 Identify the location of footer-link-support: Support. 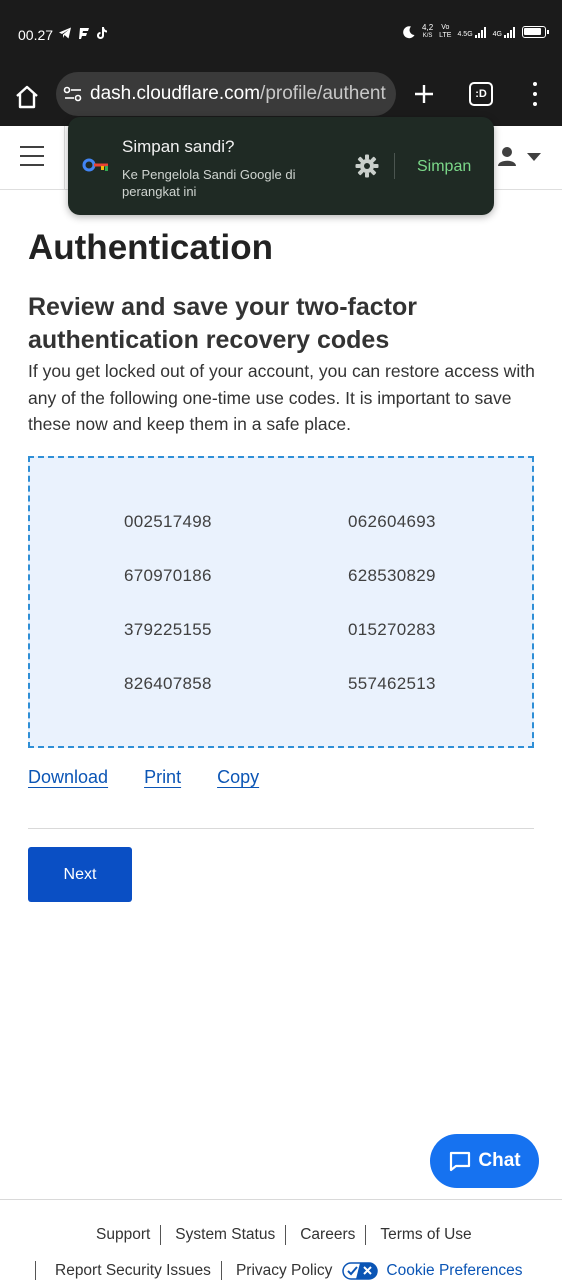
(123, 1235).